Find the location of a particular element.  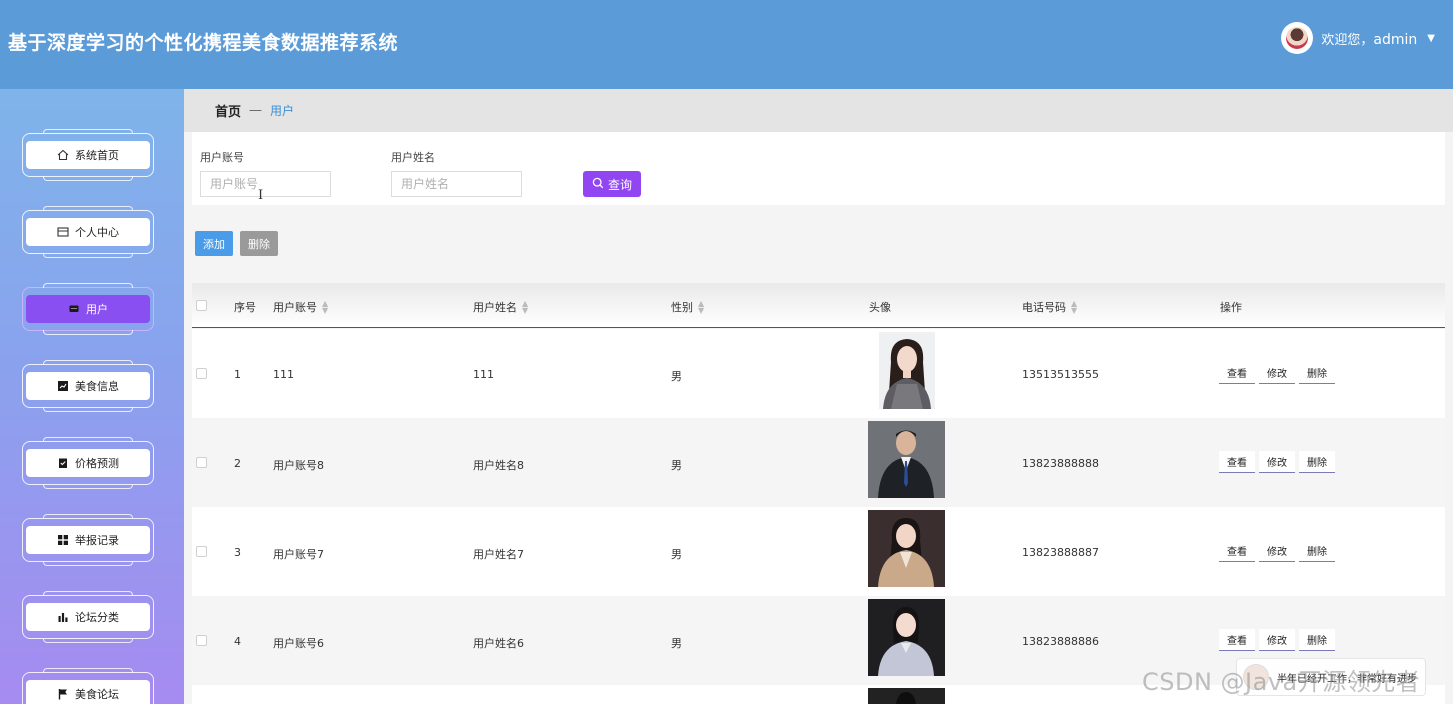

nav-button: 举报记录 is located at coordinates (88, 540).